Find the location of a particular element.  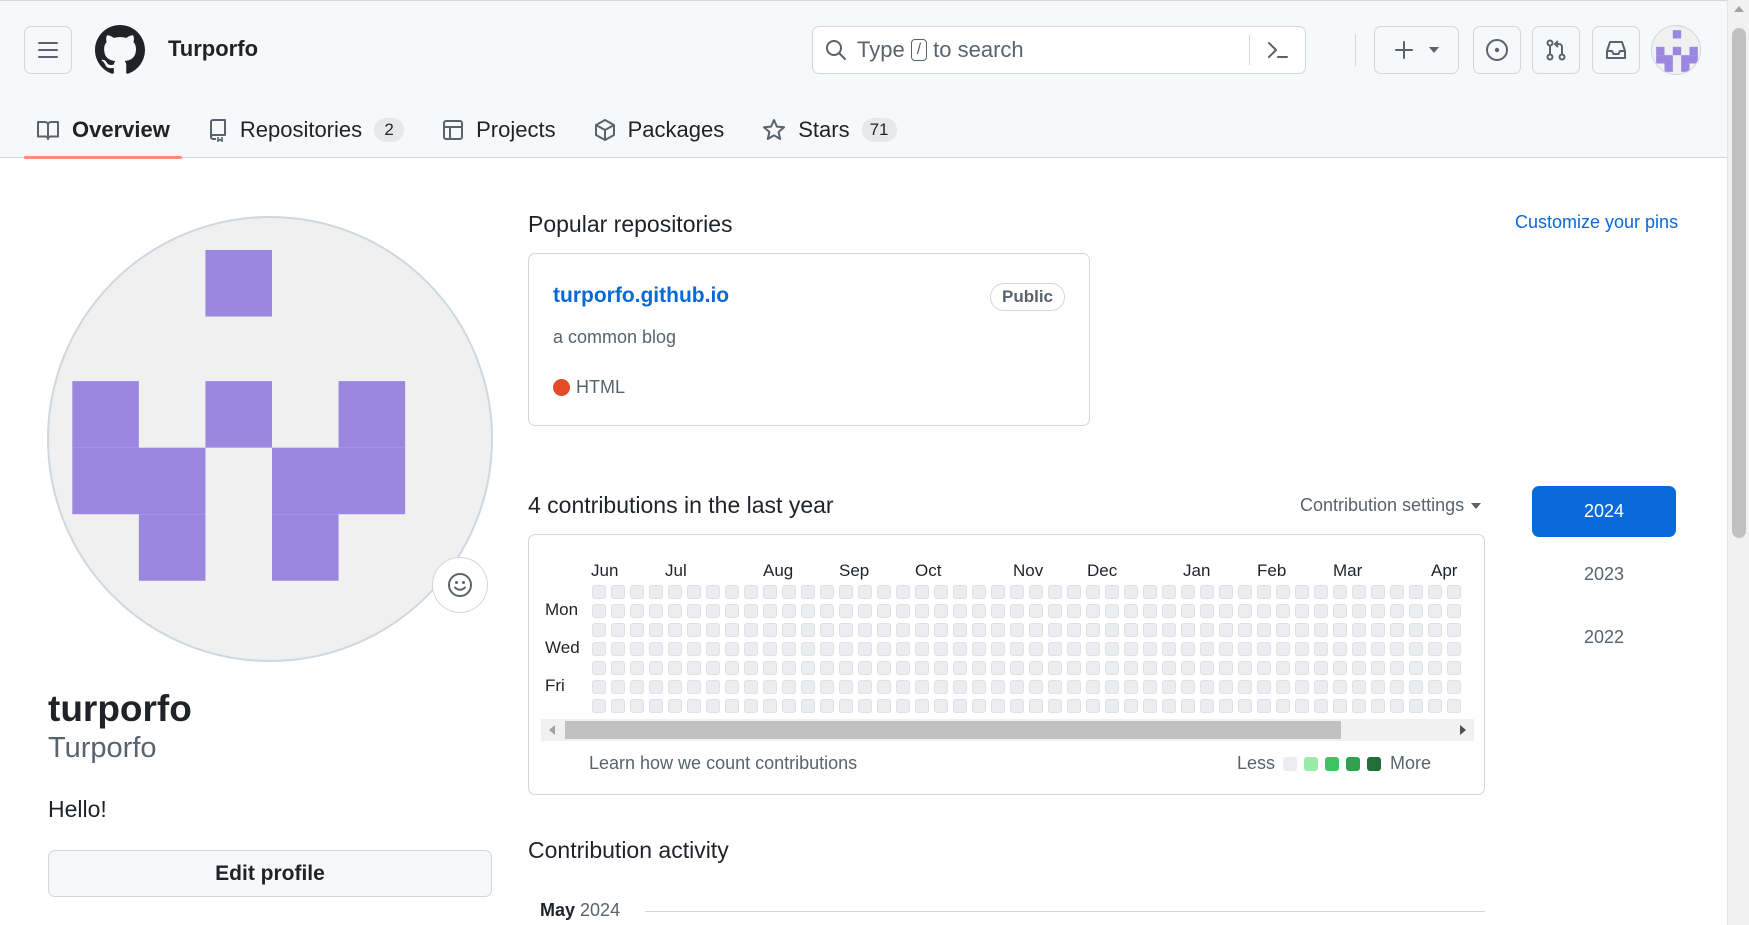

inbox-button is located at coordinates (1616, 50).